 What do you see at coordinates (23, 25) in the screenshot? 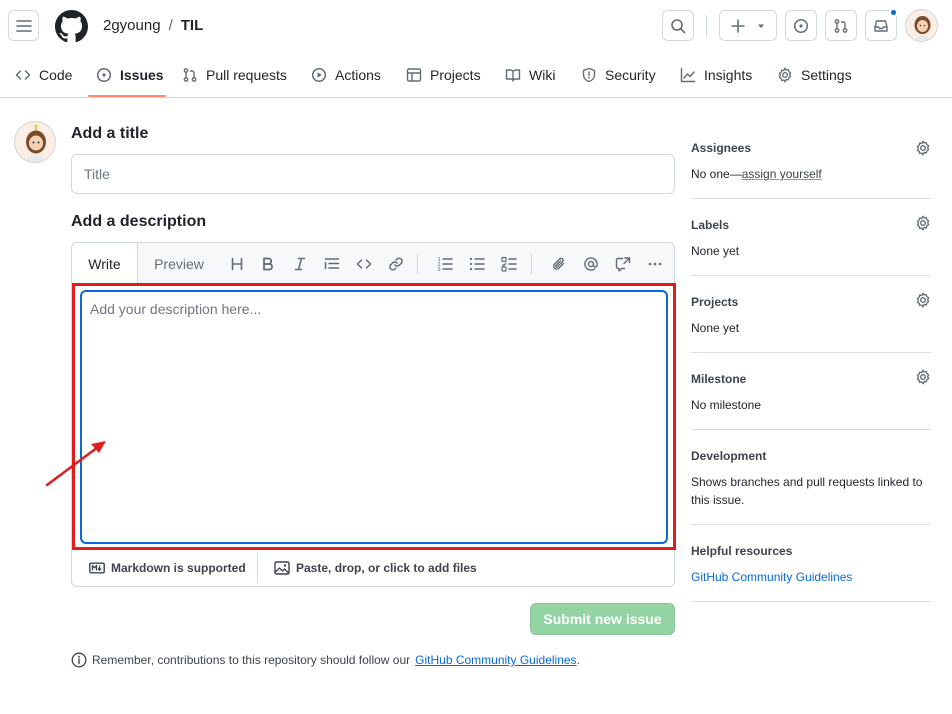
I see `menu-button` at bounding box center [23, 25].